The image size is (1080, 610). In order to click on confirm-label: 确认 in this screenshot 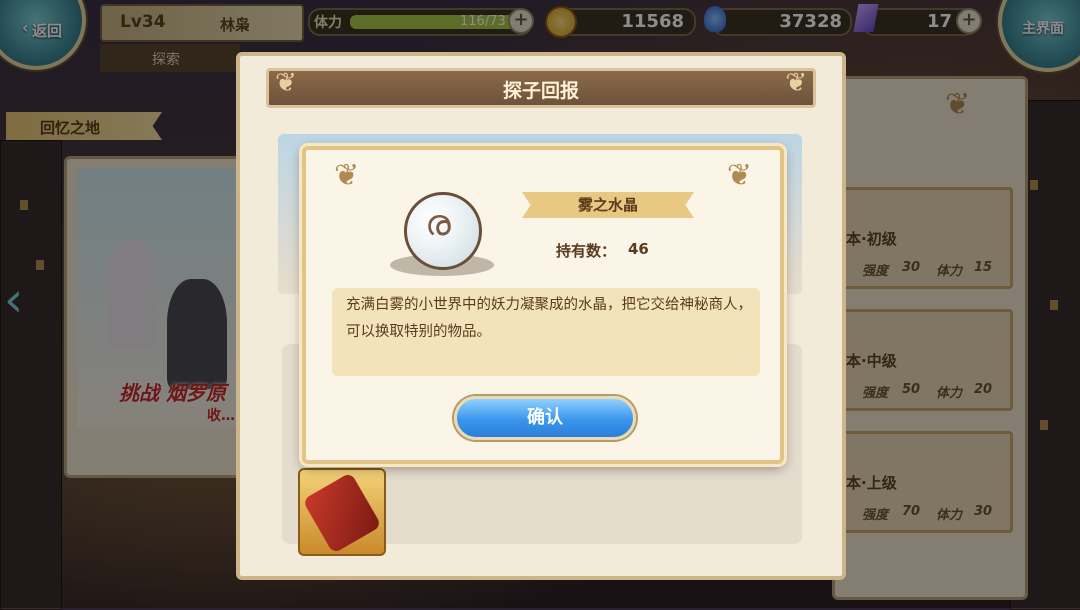, I will do `click(545, 417)`.